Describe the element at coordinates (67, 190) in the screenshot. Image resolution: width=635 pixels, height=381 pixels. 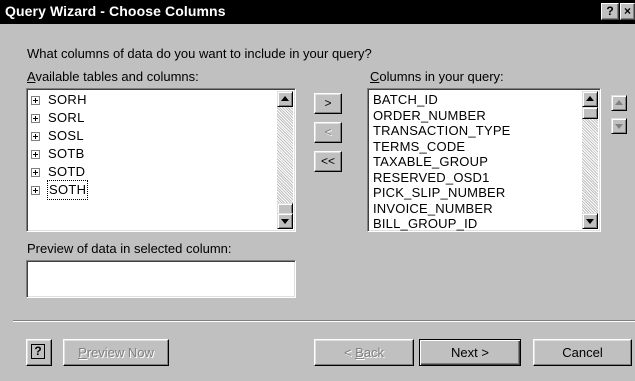
I see `table-name: SOTH` at that location.